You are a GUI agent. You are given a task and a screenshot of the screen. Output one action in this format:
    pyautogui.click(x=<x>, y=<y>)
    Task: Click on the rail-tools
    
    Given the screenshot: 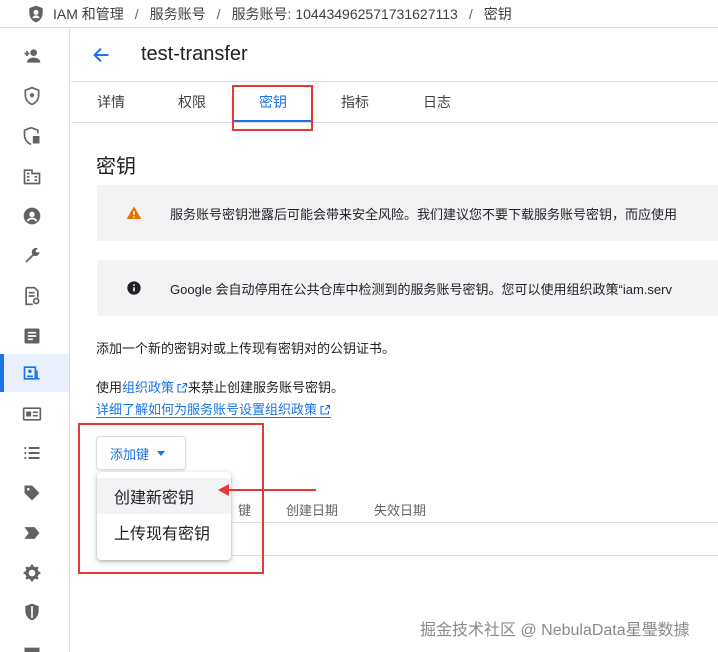 What is the action you would take?
    pyautogui.click(x=34, y=256)
    